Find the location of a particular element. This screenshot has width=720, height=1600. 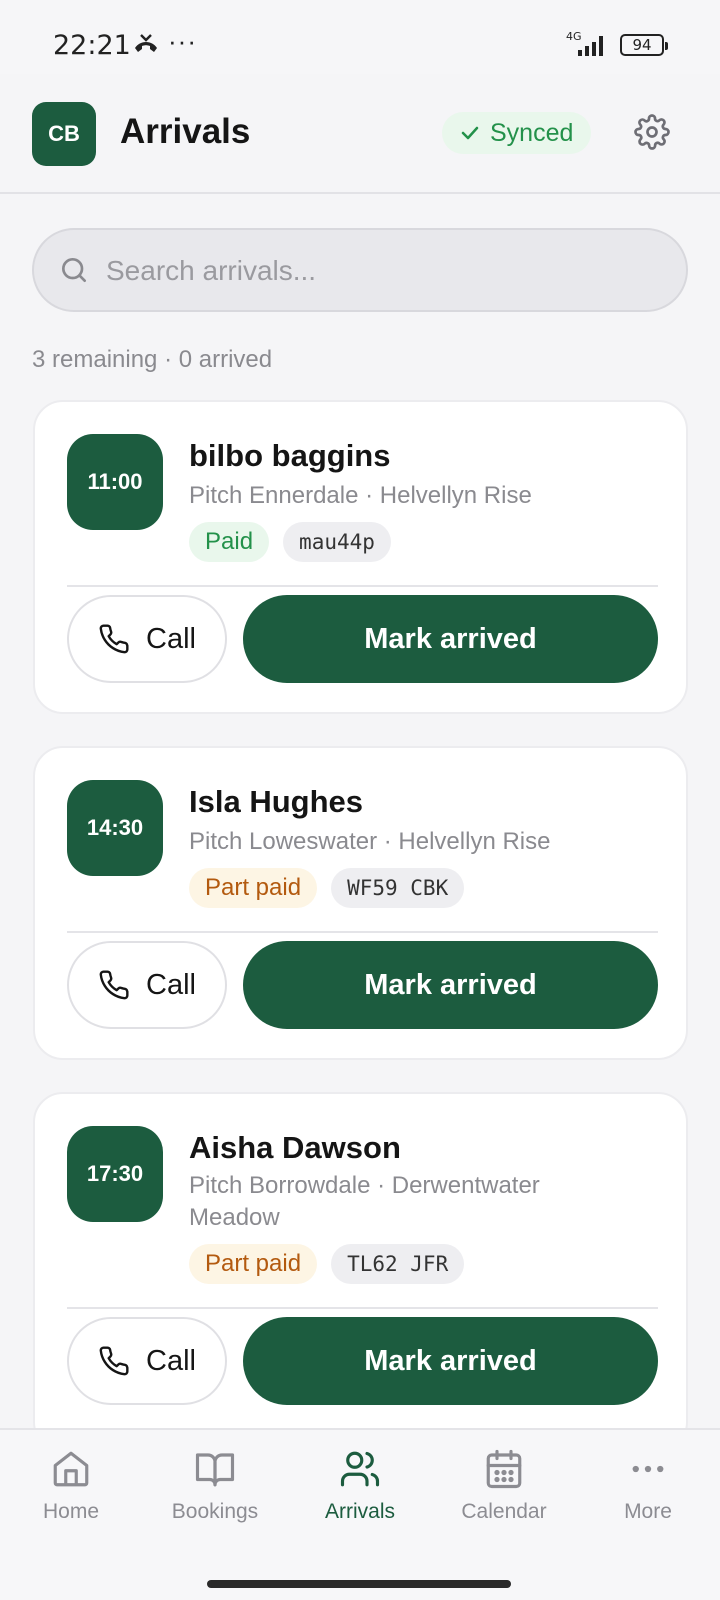

arrival-time-badge: 14:30 is located at coordinates (115, 828).